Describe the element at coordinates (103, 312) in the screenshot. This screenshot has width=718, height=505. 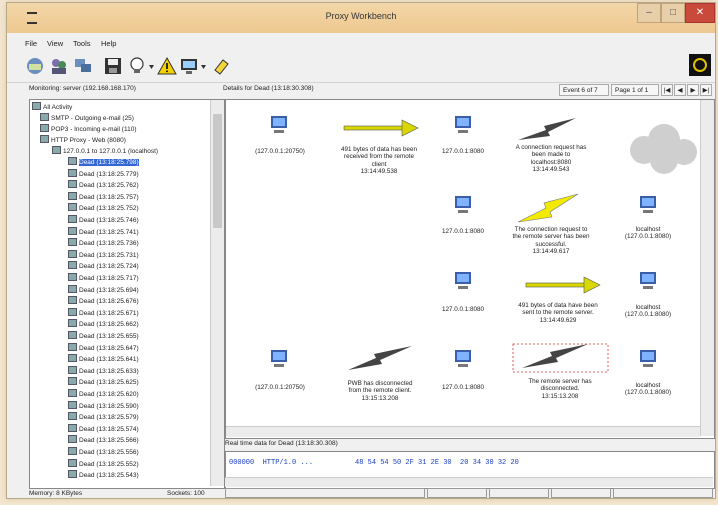
I see `tree-item: Dead (13:18:25.671)` at that location.